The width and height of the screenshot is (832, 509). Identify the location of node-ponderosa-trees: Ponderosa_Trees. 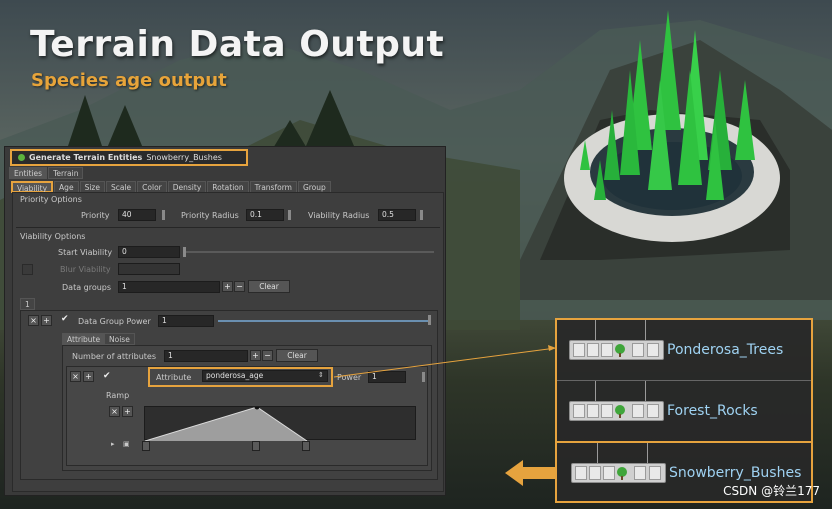
(684, 350).